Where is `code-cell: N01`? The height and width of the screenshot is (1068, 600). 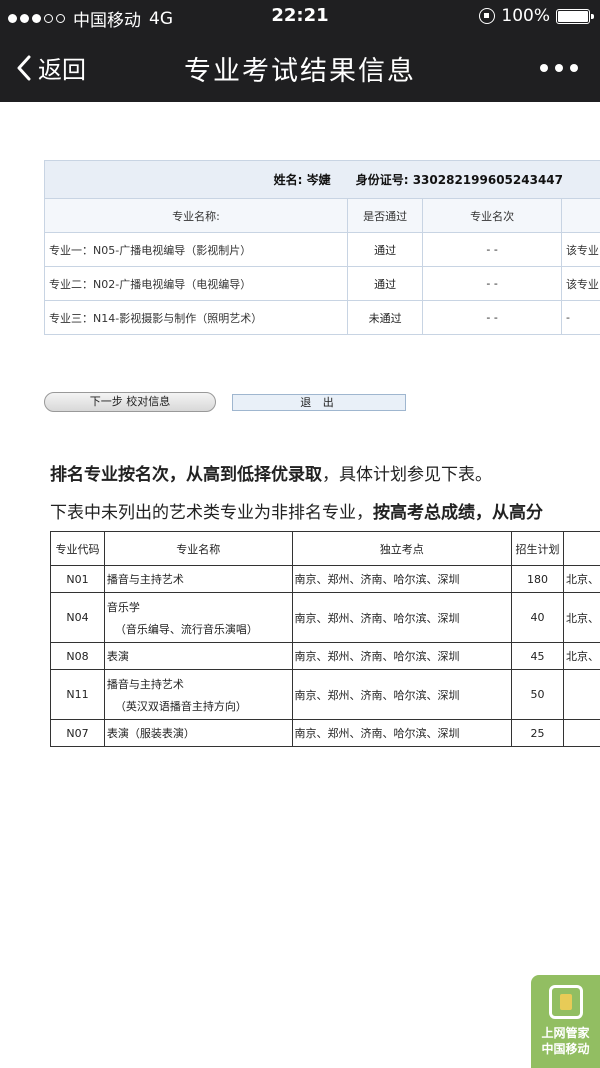 code-cell: N01 is located at coordinates (77, 579).